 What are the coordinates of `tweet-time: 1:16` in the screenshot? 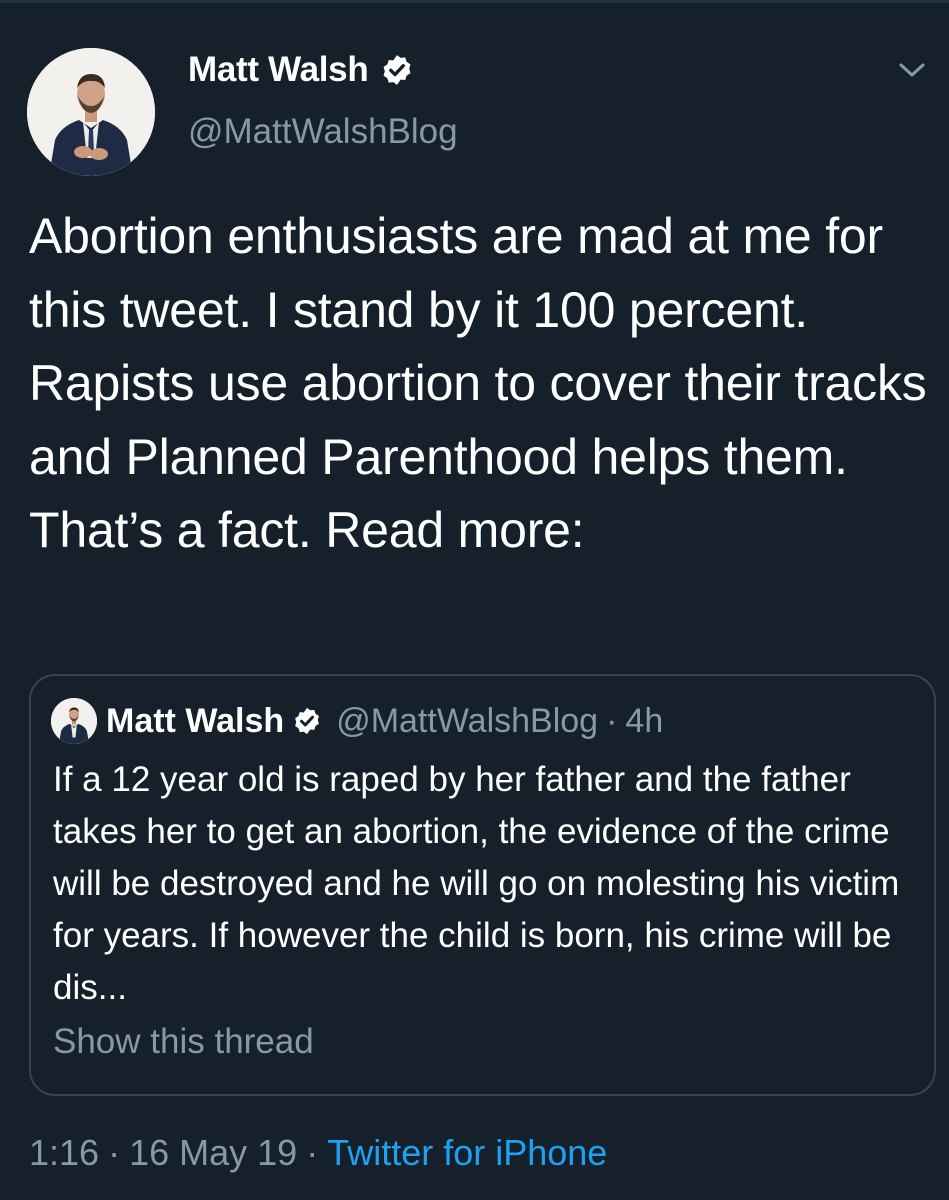 It's located at (64, 1152).